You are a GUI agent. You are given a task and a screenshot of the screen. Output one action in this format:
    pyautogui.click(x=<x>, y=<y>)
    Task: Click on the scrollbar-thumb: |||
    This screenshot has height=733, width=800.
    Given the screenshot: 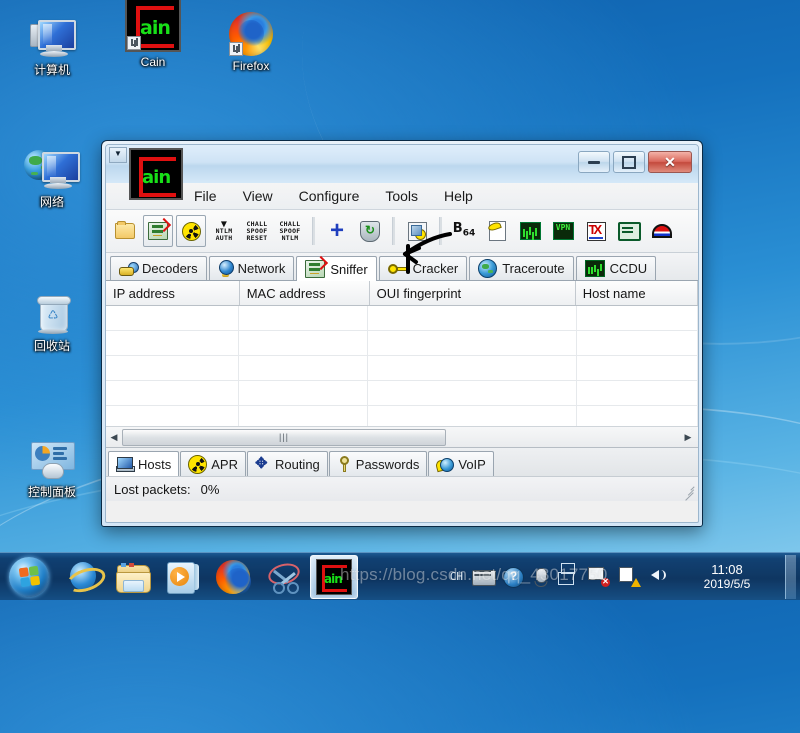 What is the action you would take?
    pyautogui.click(x=284, y=437)
    